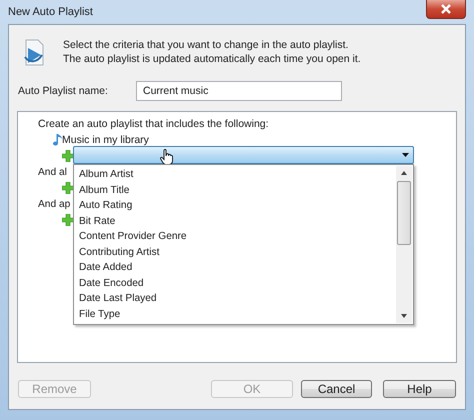 Image resolution: width=474 pixels, height=420 pixels. Describe the element at coordinates (212, 59) in the screenshot. I see `instruction-text: The auto playlist is updated automatically each time you open it.` at that location.